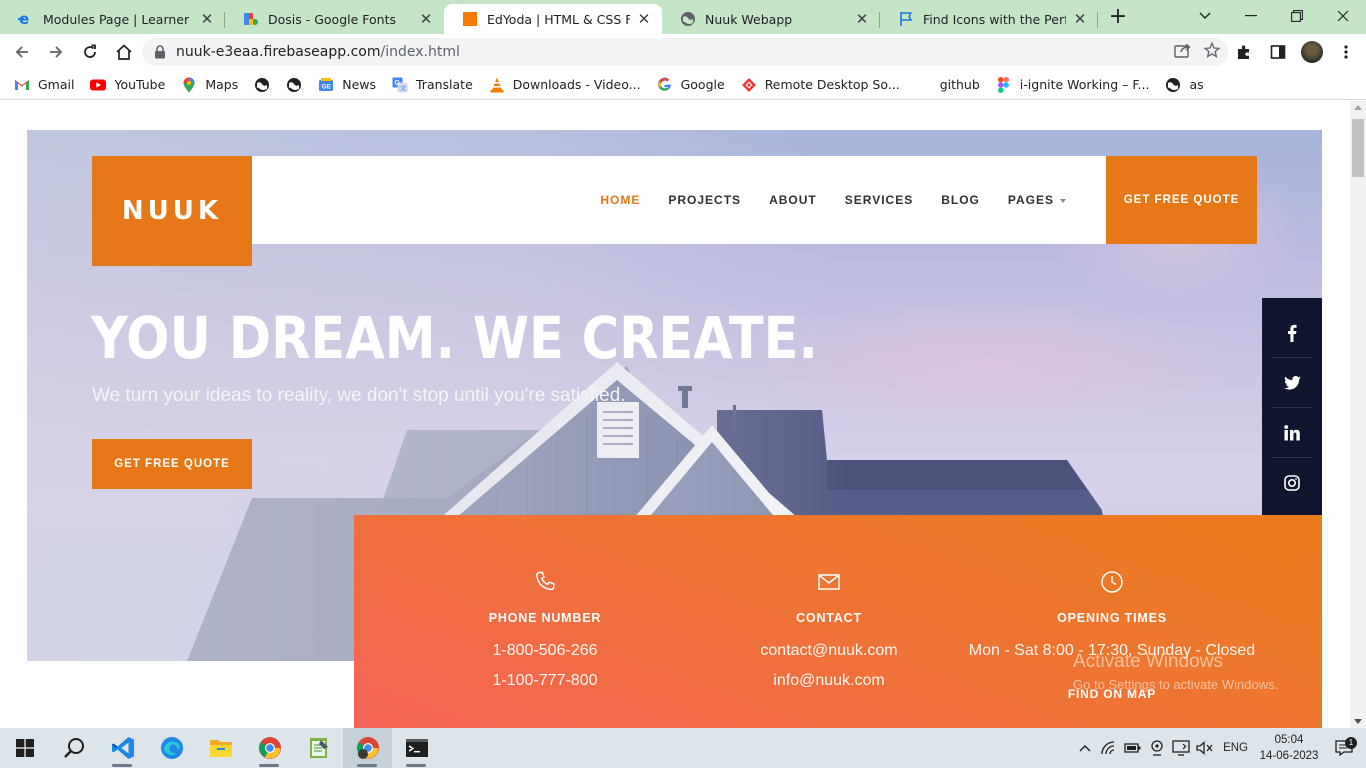  Describe the element at coordinates (171, 748) in the screenshot. I see `edge-icon` at that location.